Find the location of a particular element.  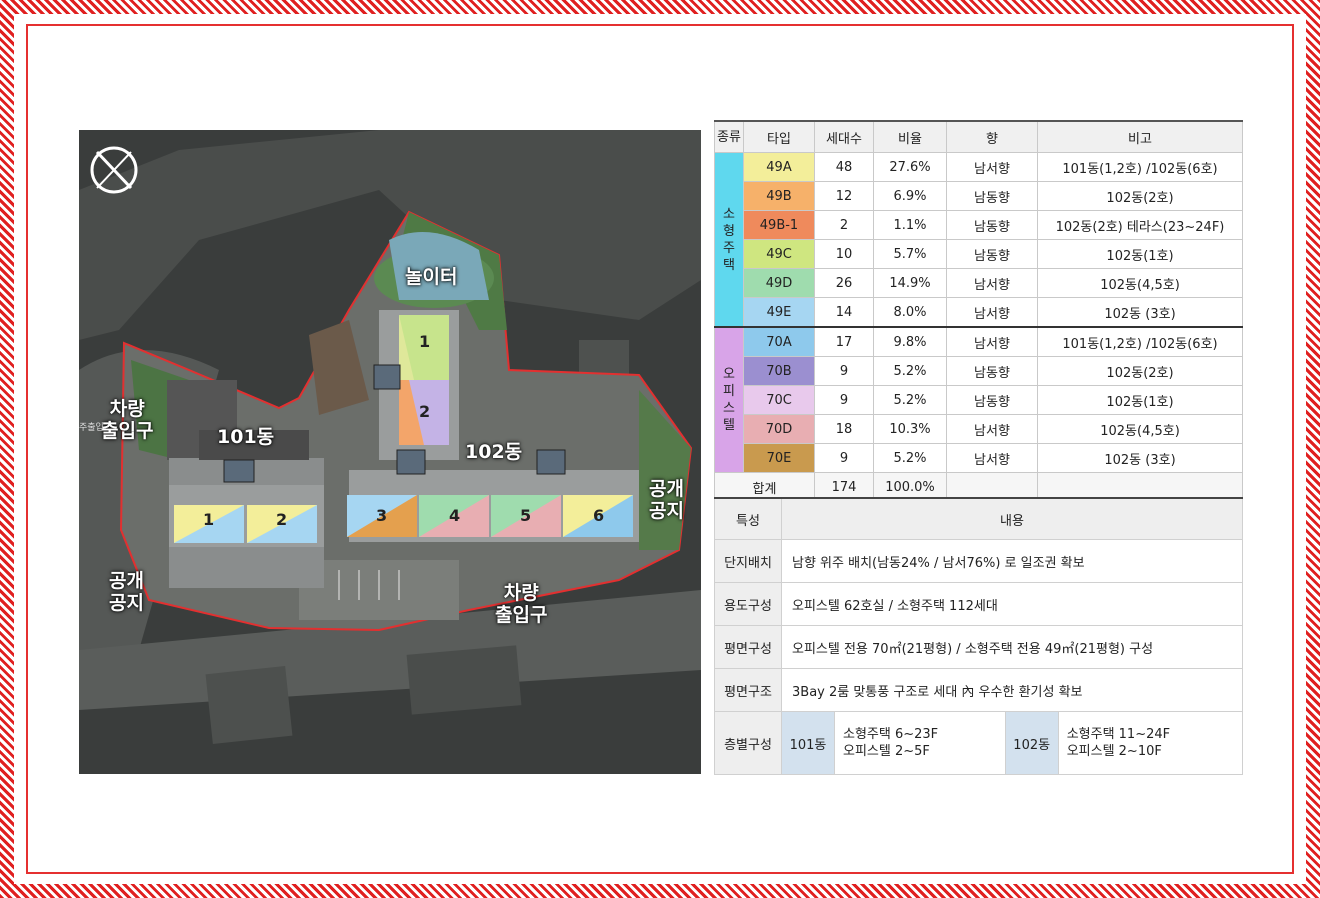

car-entrance-left-label: 차량 출입구 is located at coordinates (127, 420).